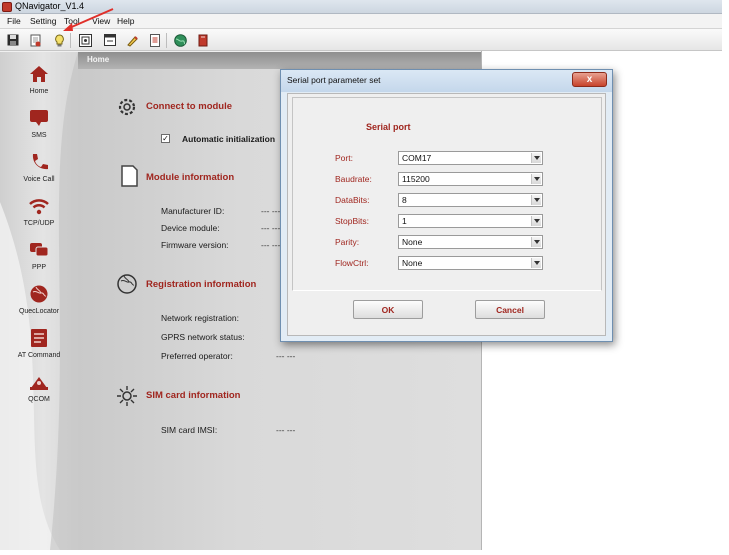 This screenshot has height=555, width=729. Describe the element at coordinates (166, 40) in the screenshot. I see `toolbar-separator` at that location.